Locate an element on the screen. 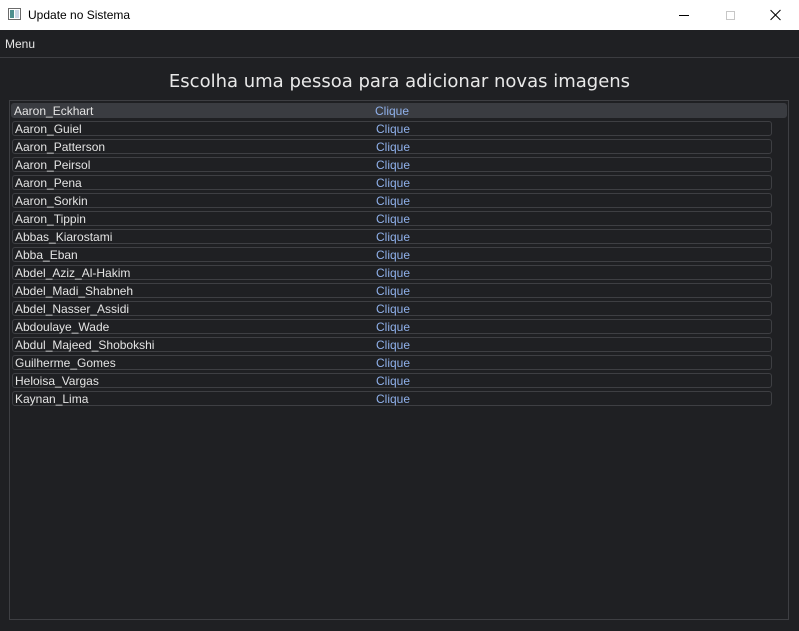 The height and width of the screenshot is (631, 799). list-item: Aaron_Peirsol Clique is located at coordinates (392, 164).